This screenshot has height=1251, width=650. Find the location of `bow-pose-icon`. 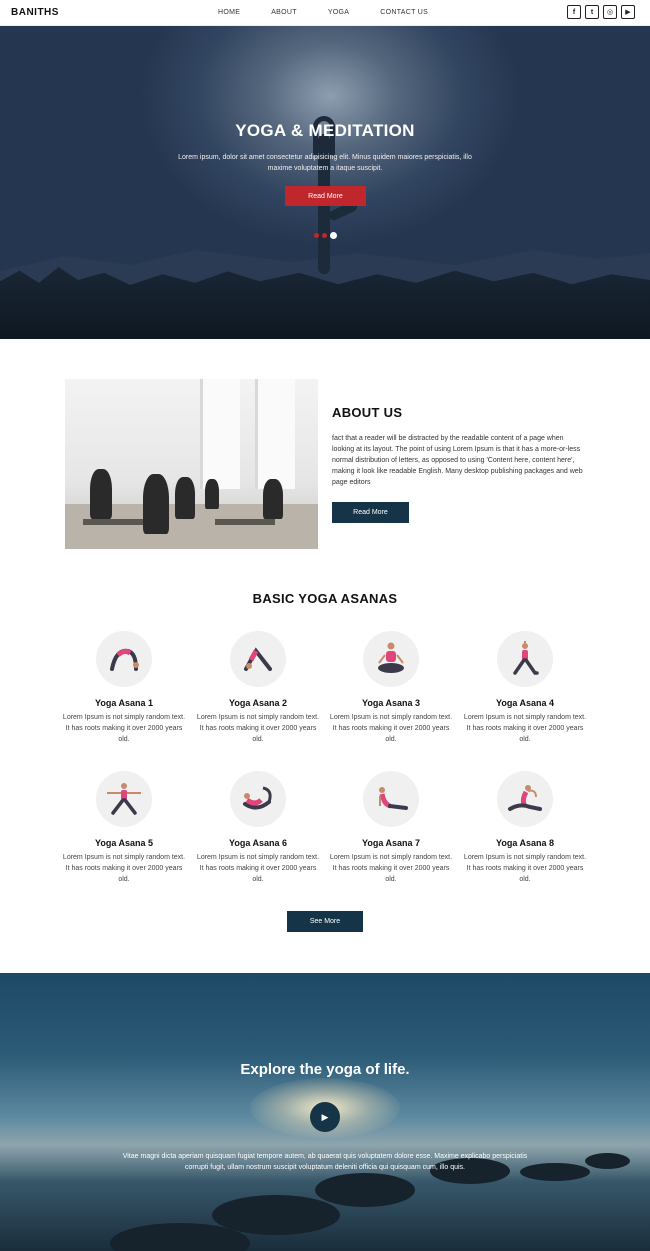

bow-pose-icon is located at coordinates (257, 798).